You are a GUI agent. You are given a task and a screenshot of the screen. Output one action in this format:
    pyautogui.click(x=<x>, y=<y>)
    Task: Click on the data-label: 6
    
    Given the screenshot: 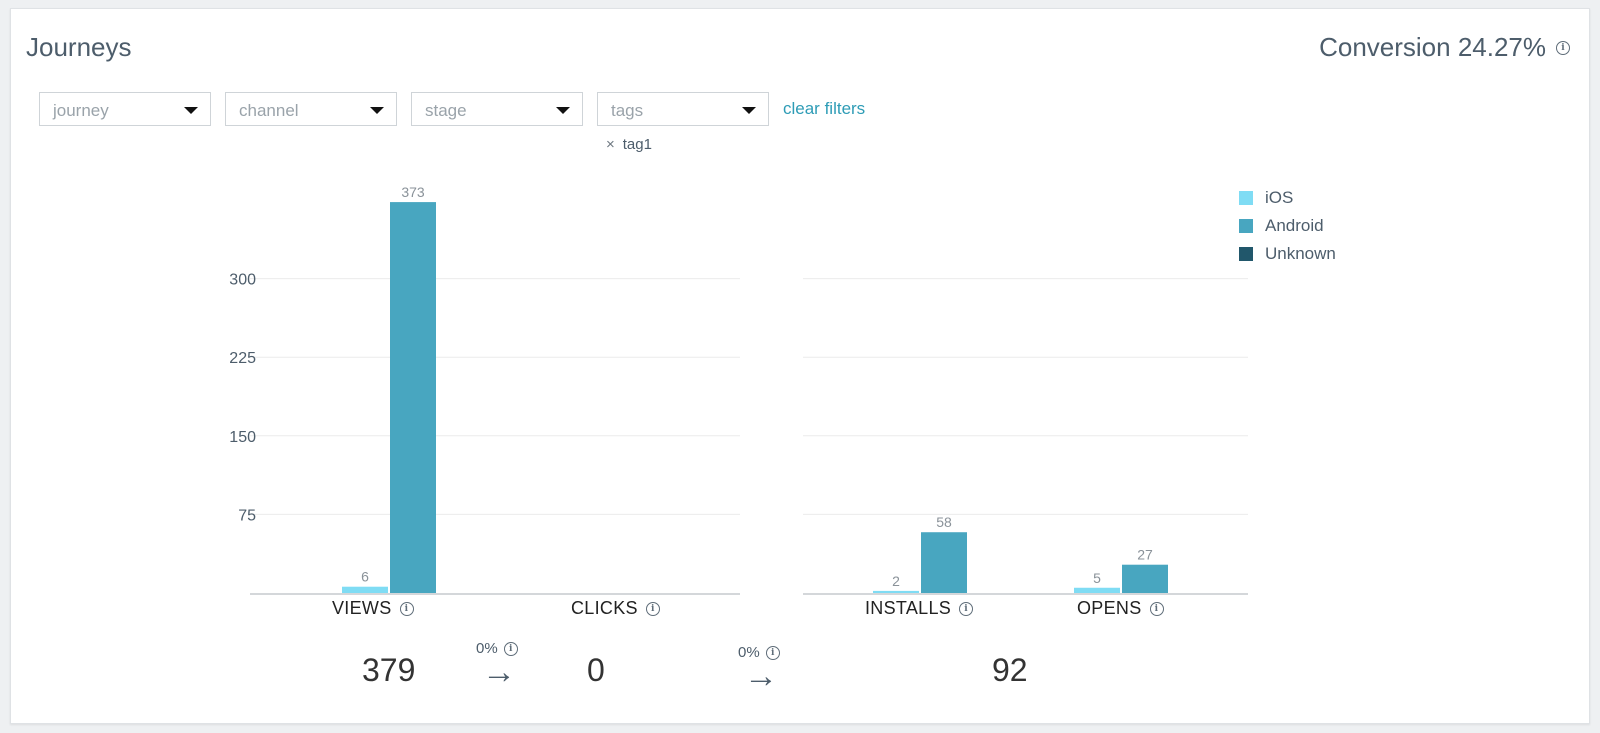 What is the action you would take?
    pyautogui.click(x=365, y=577)
    